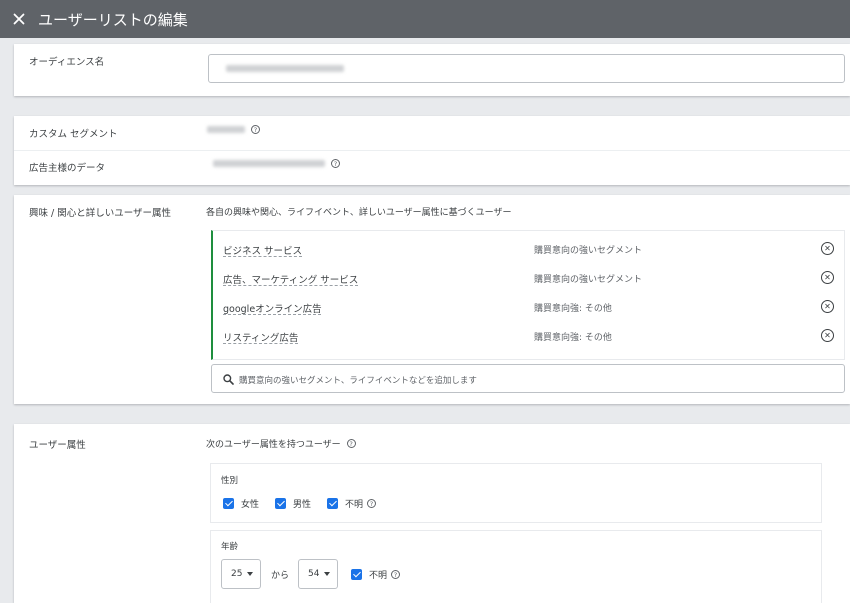 The height and width of the screenshot is (603, 850). Describe the element at coordinates (528, 378) in the screenshot. I see `segment-search-field: 購買意向の強いセグメント、ライフイベントなどを追加します` at that location.